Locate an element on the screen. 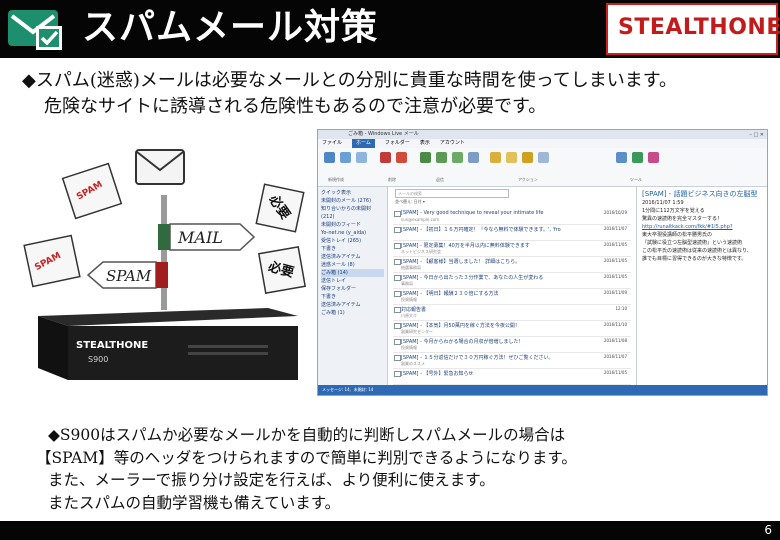 The height and width of the screenshot is (540, 780). mail-sign-label: MAIL is located at coordinates (200, 237).